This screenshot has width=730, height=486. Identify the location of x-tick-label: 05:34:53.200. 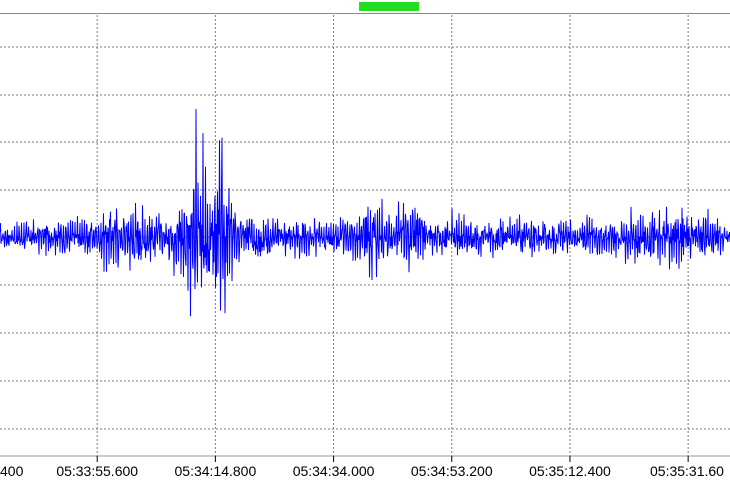
(452, 471).